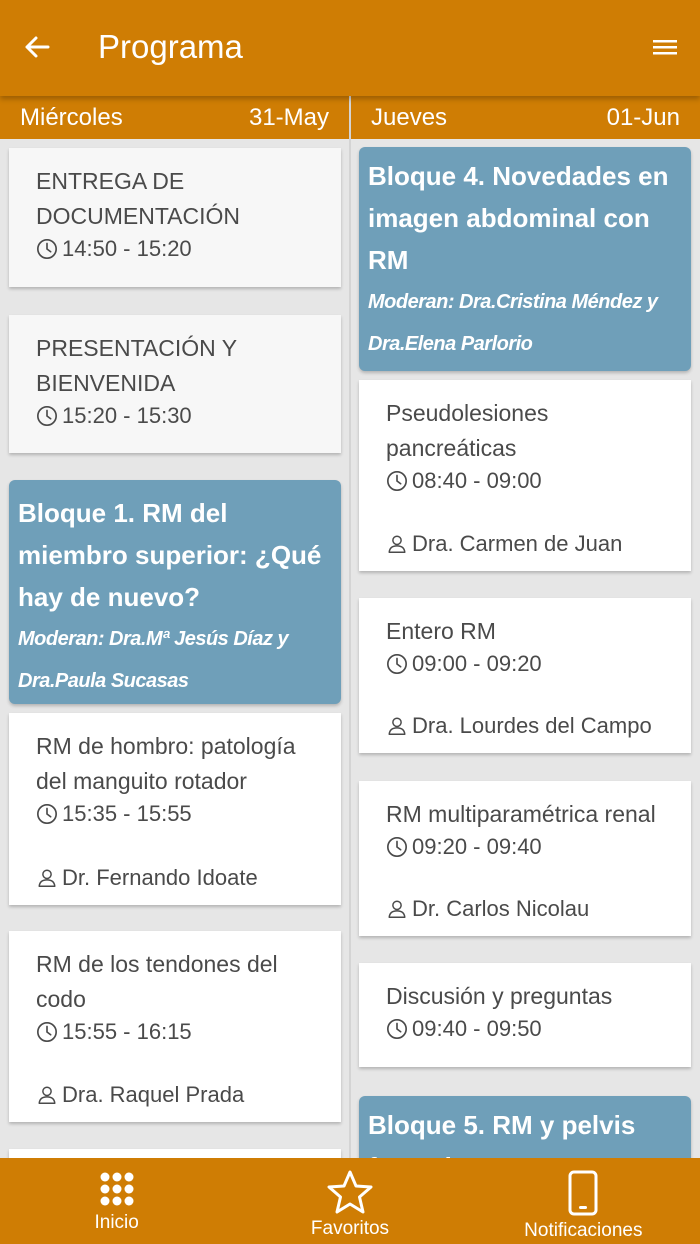  What do you see at coordinates (501, 908) in the screenshot?
I see `speaker-name: Dr. Carlos Nicolau` at bounding box center [501, 908].